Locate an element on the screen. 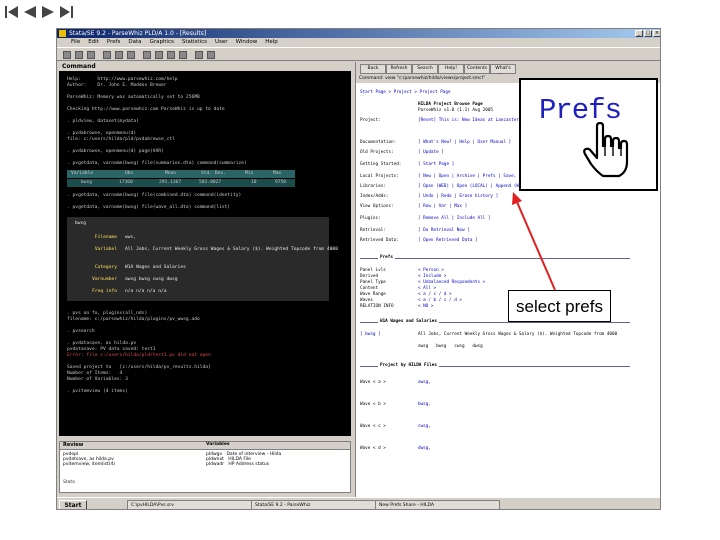 This screenshot has height=540, width=720. zoom-callout: Prefs is located at coordinates (588, 134).